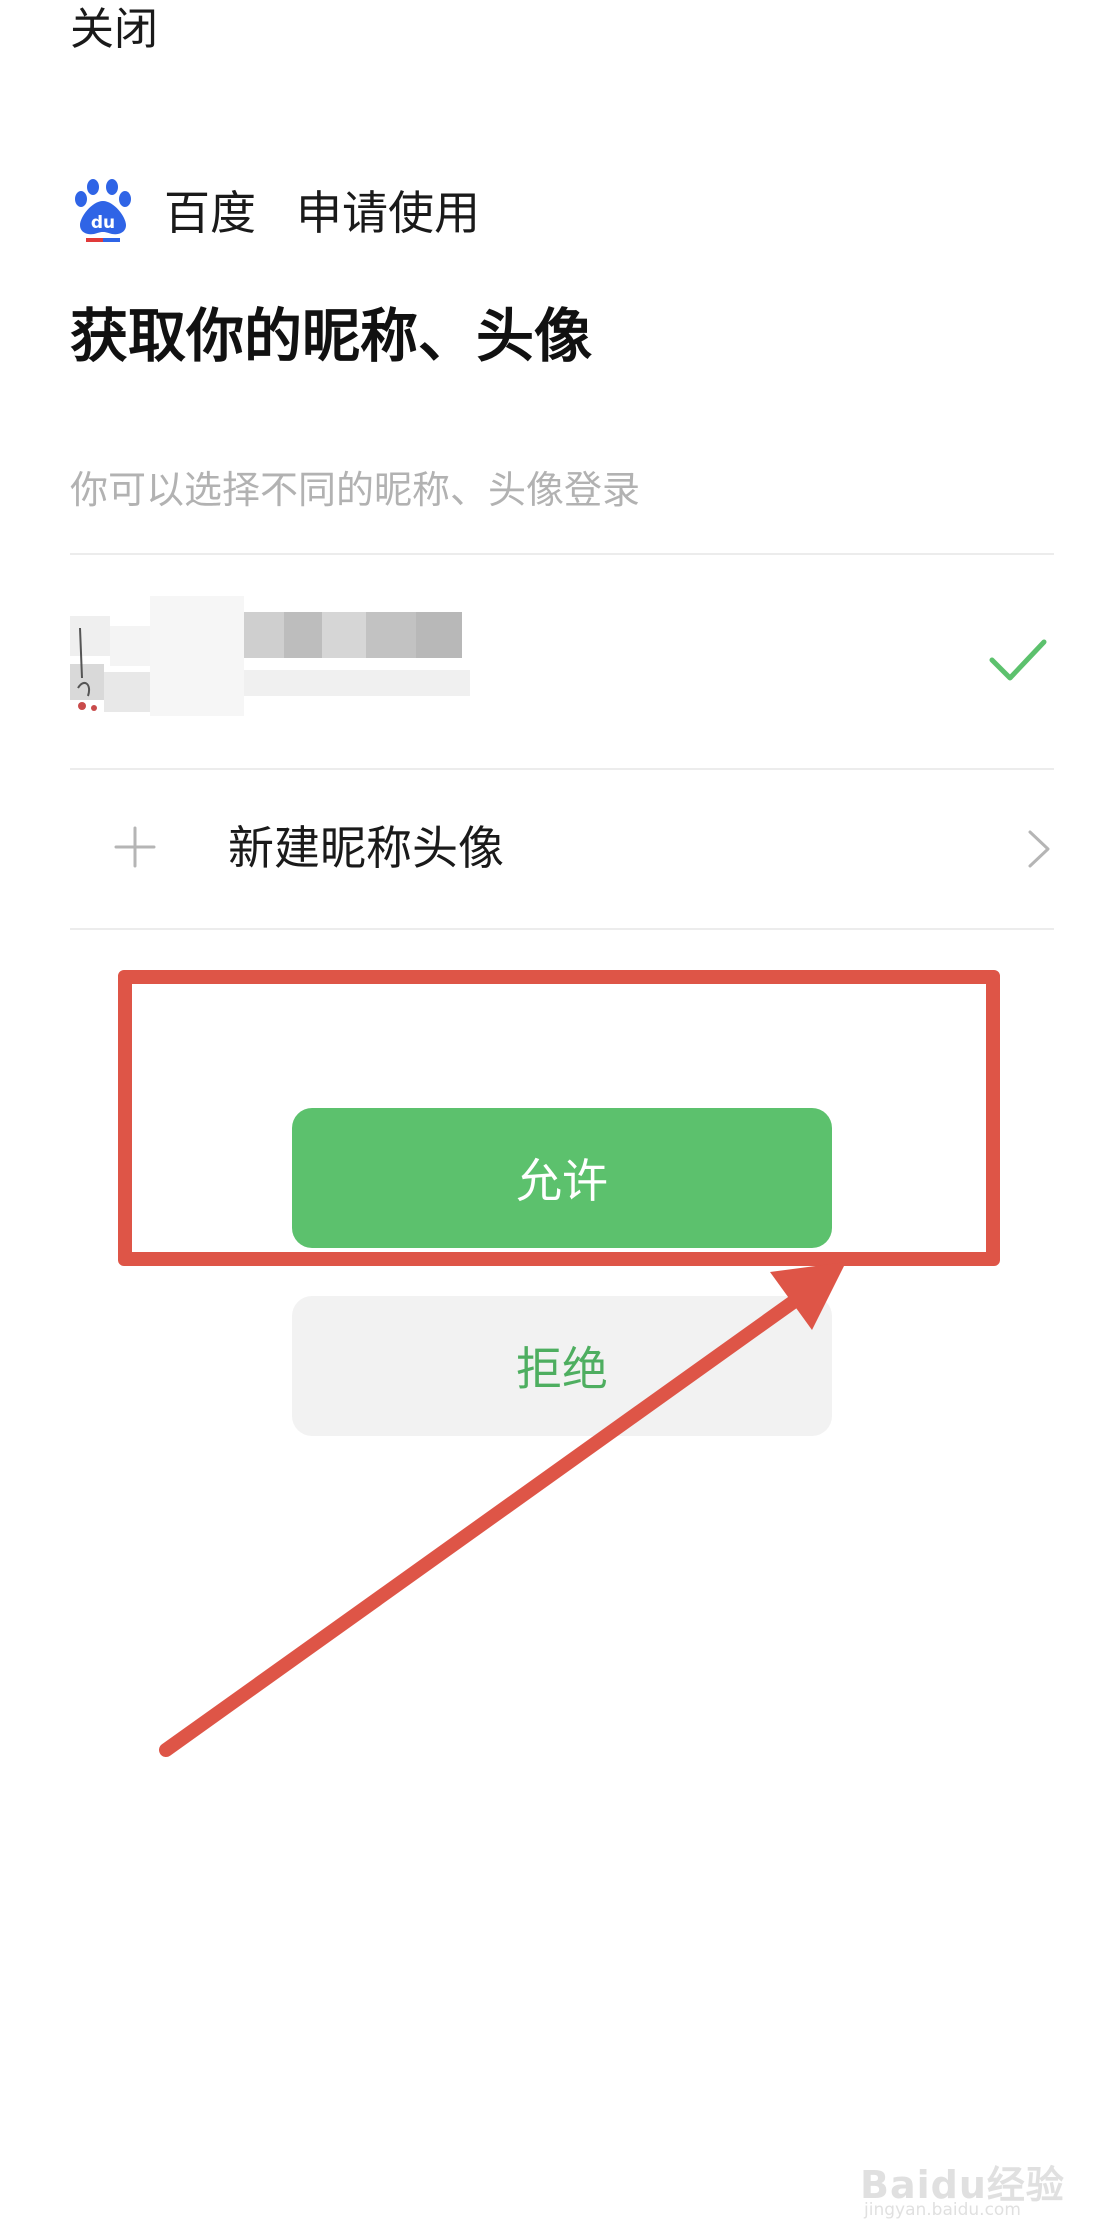  I want to click on request-text: 申请使用, so click(388, 213).